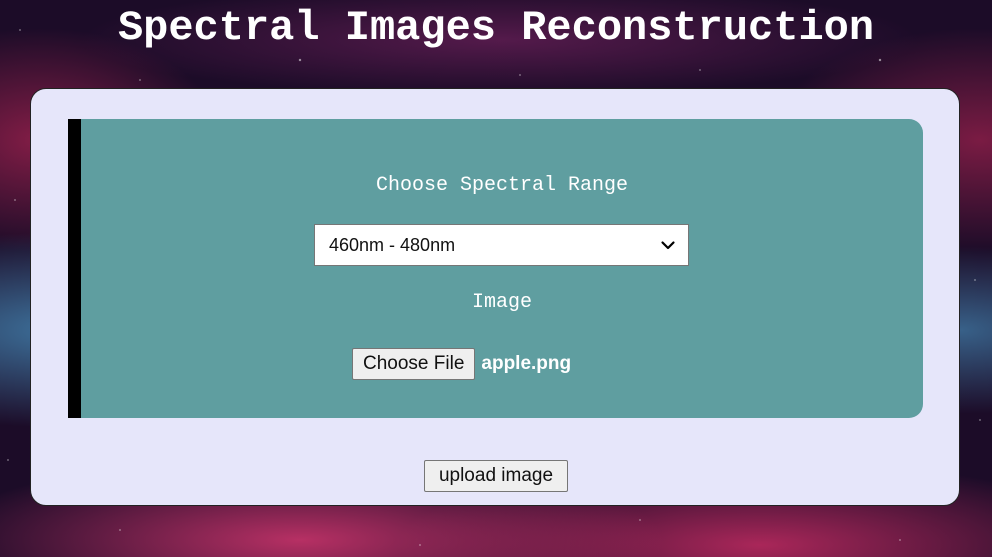 Image resolution: width=992 pixels, height=557 pixels. What do you see at coordinates (501, 245) in the screenshot?
I see `spectral-range-select: 460nm - 480nm` at bounding box center [501, 245].